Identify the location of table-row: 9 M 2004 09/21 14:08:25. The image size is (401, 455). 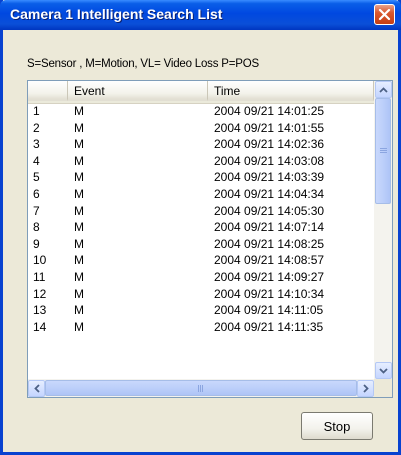
(201, 244).